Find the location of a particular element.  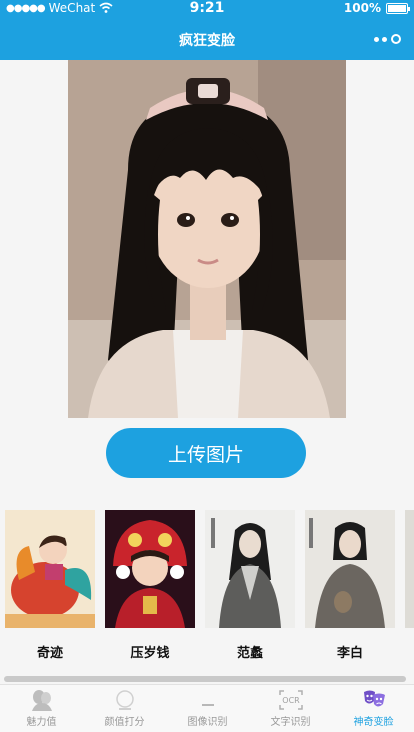

header: ●●●●● WeChat 9:21 100% 疯狂变脸 is located at coordinates (207, 30).